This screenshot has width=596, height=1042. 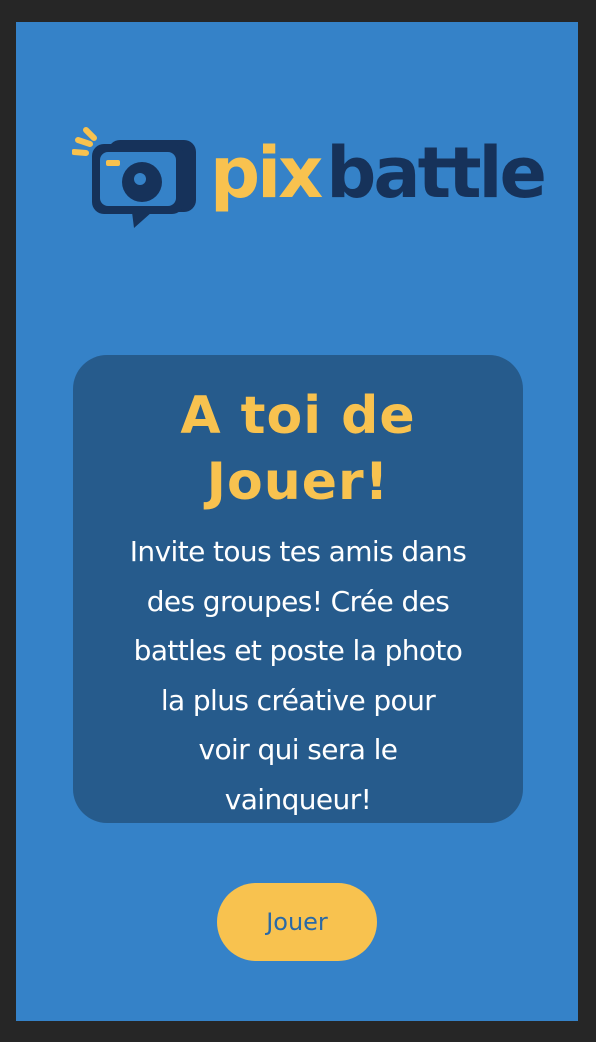 I want to click on pixbattle-logo: pix battle, so click(x=309, y=176).